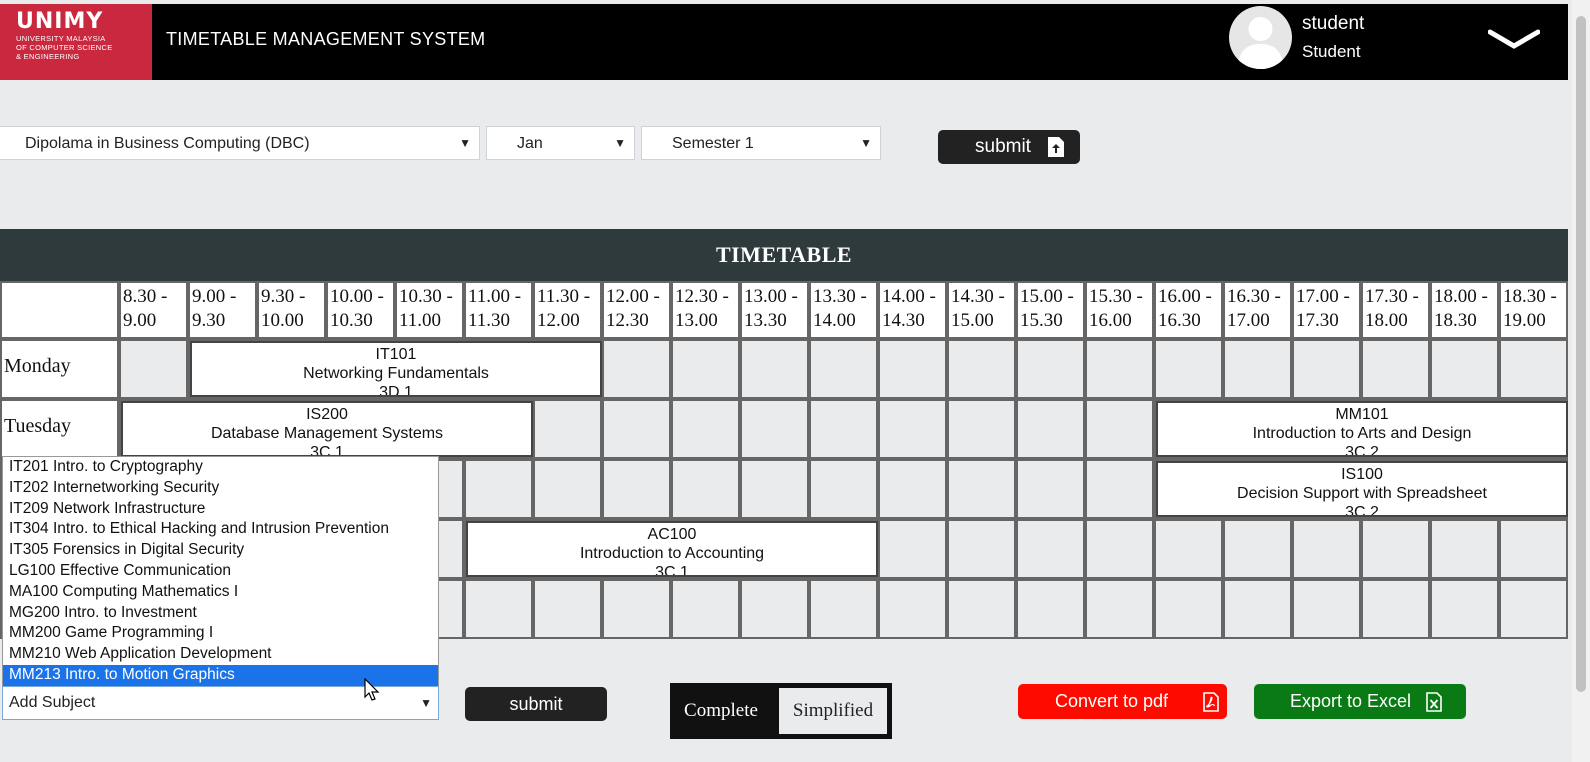 The width and height of the screenshot is (1590, 762). I want to click on month-select: Jan ▼, so click(560, 143).